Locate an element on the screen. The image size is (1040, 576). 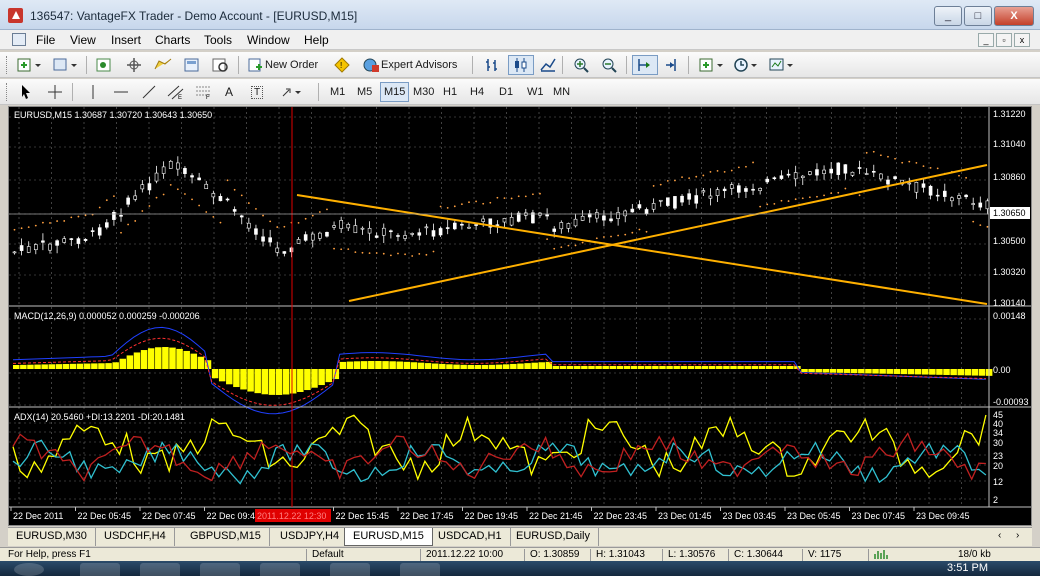
tab-eurusd-m15: EURUSD,M15 is located at coordinates (388, 537).